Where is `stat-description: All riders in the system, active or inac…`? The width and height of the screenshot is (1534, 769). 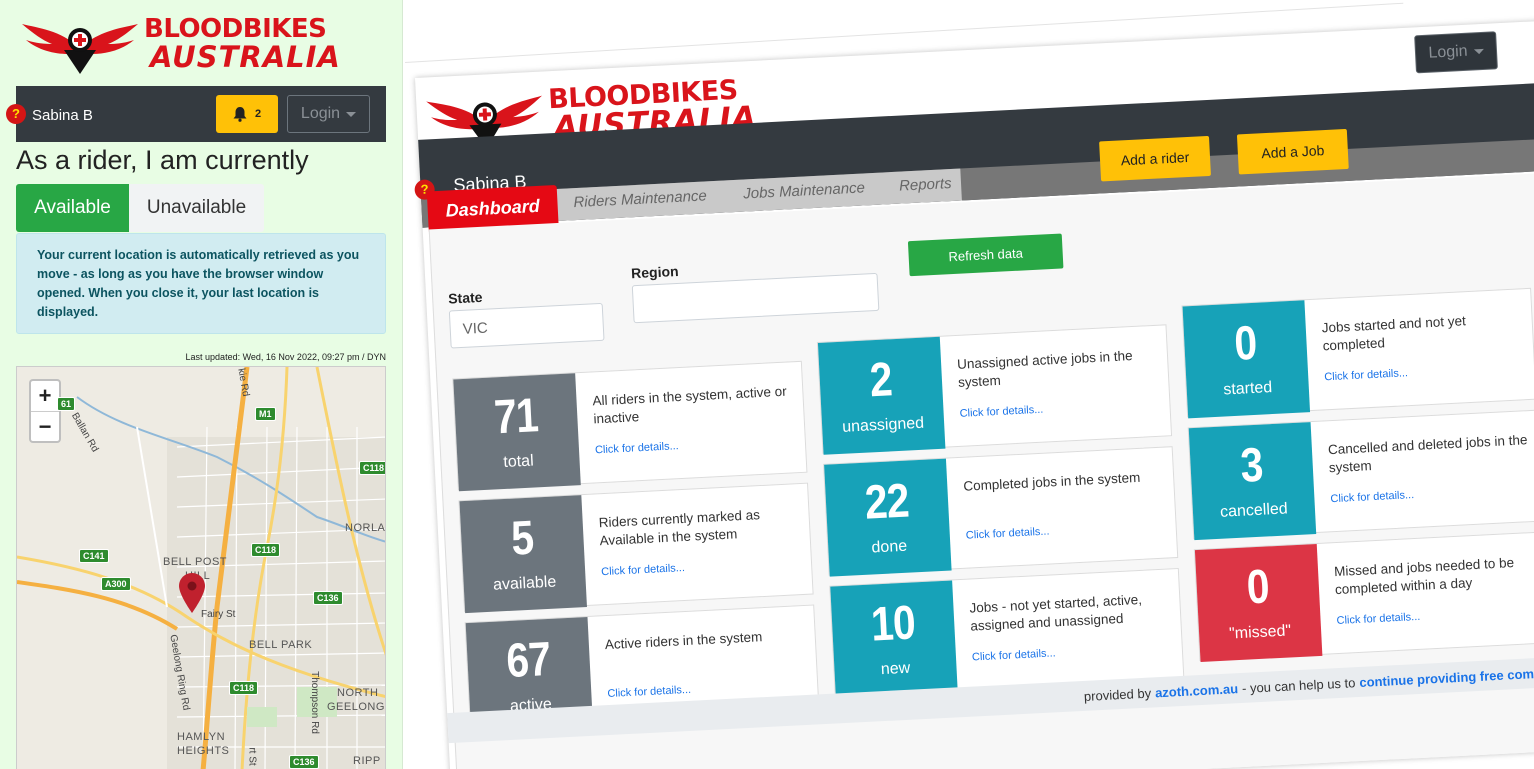 stat-description: All riders in the system, active or inac… is located at coordinates (690, 405).